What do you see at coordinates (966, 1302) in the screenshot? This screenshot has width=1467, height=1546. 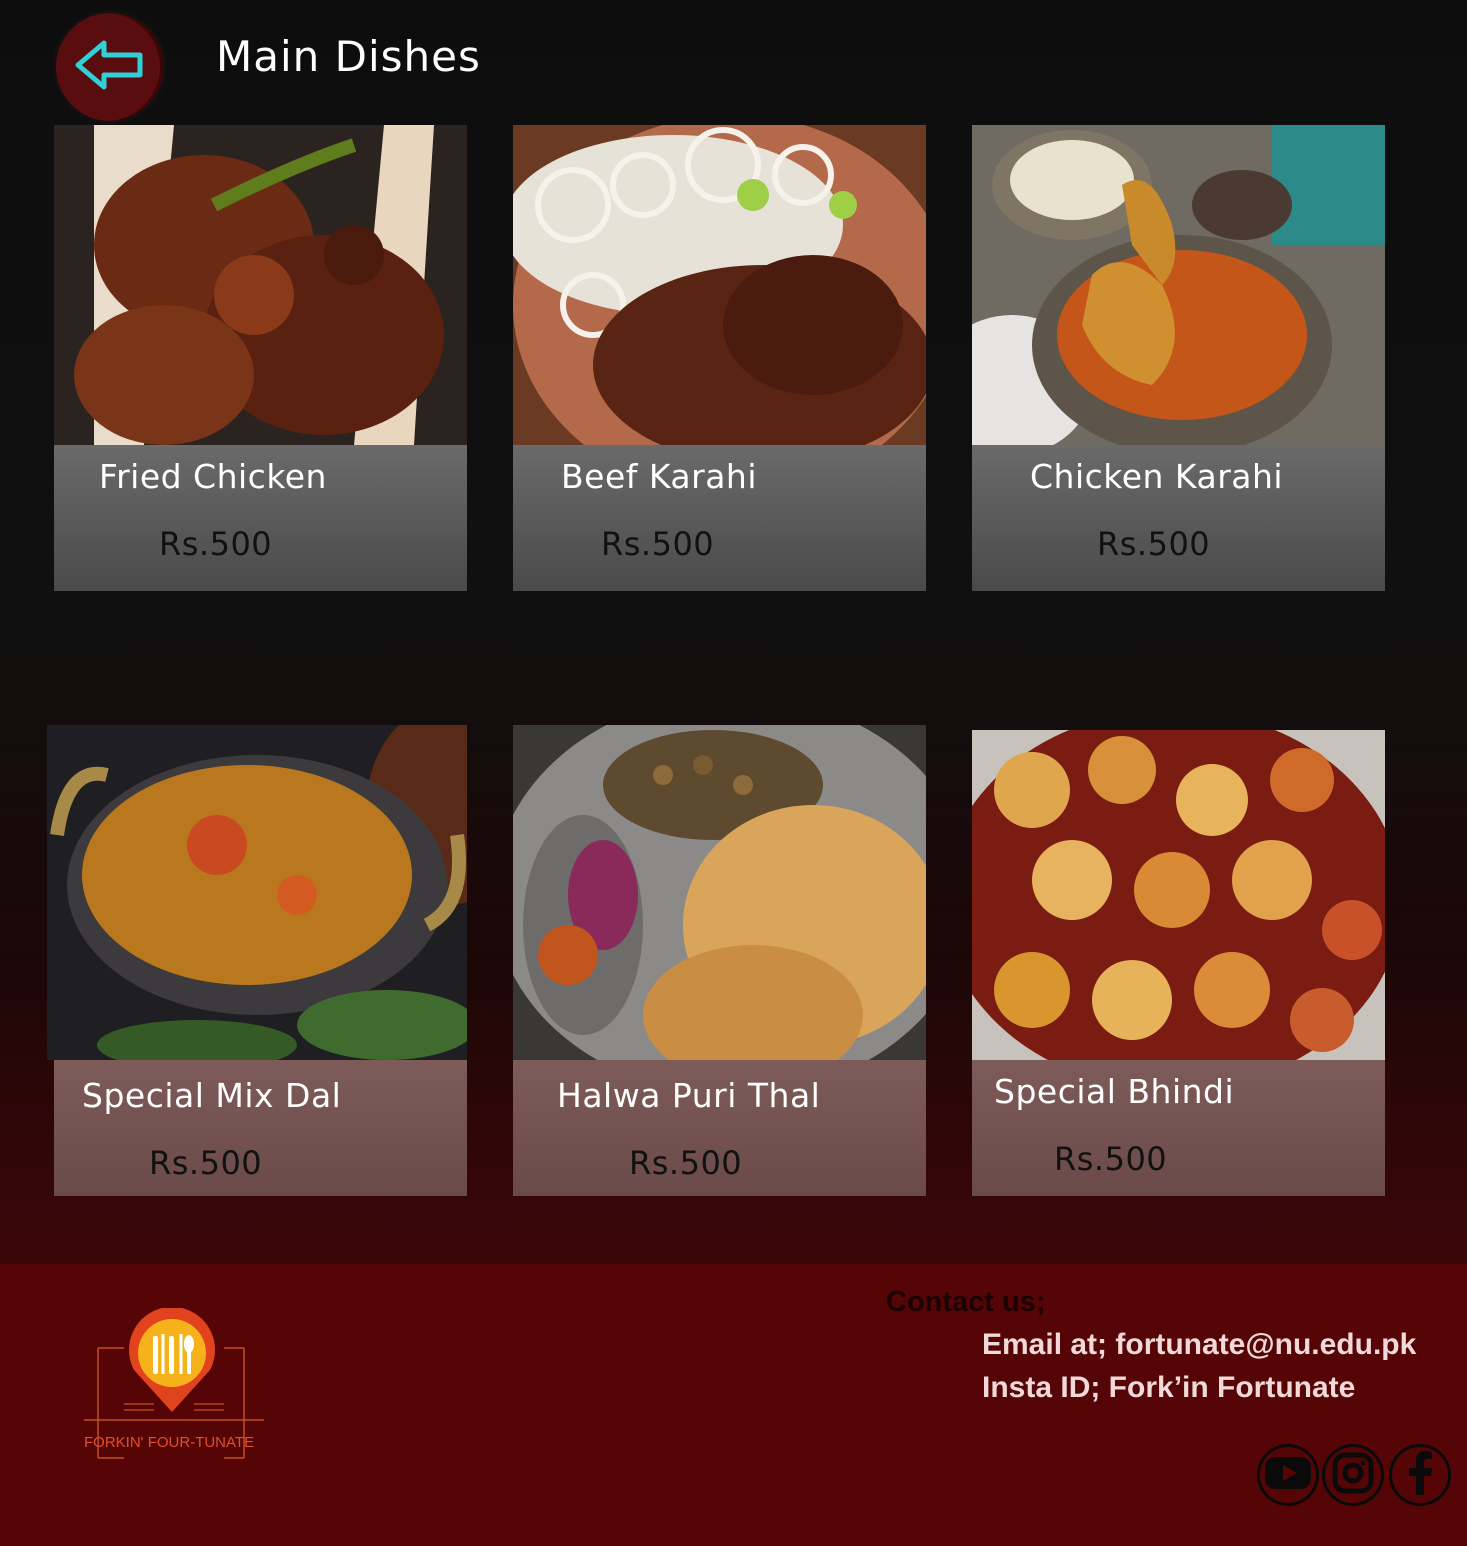 I see `contact-heading: Contact us;` at bounding box center [966, 1302].